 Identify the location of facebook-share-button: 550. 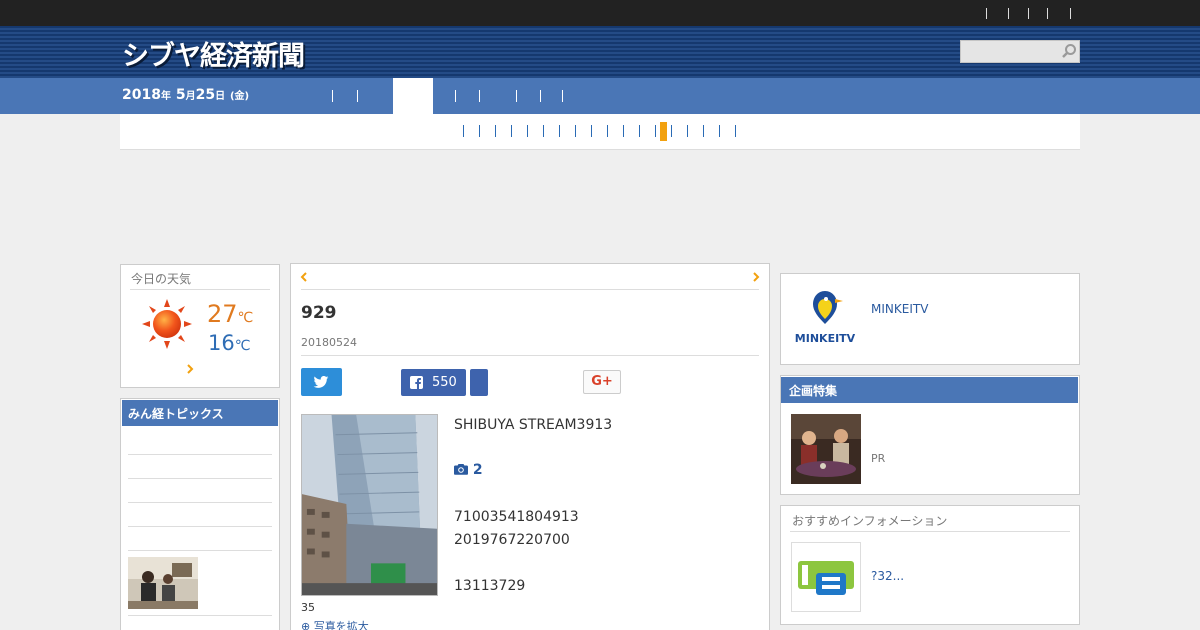
(433, 382).